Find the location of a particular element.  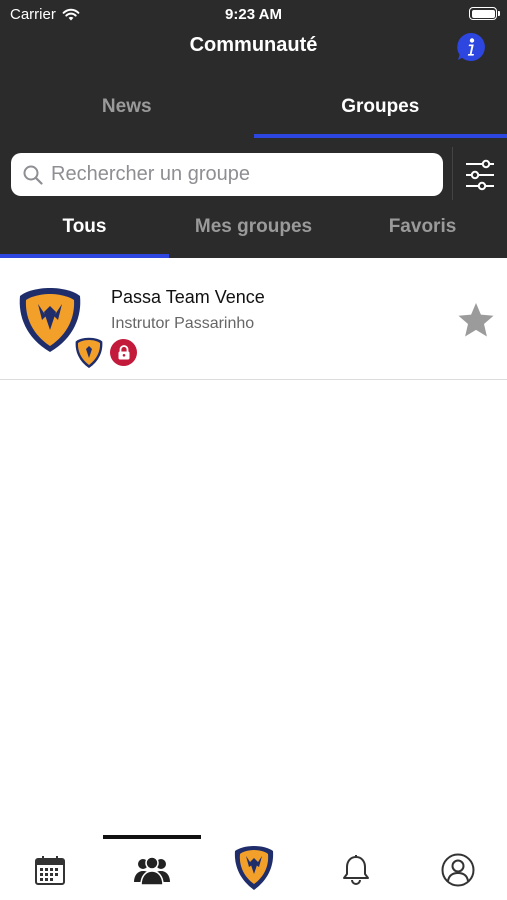

private-lock-badge is located at coordinates (123, 352).